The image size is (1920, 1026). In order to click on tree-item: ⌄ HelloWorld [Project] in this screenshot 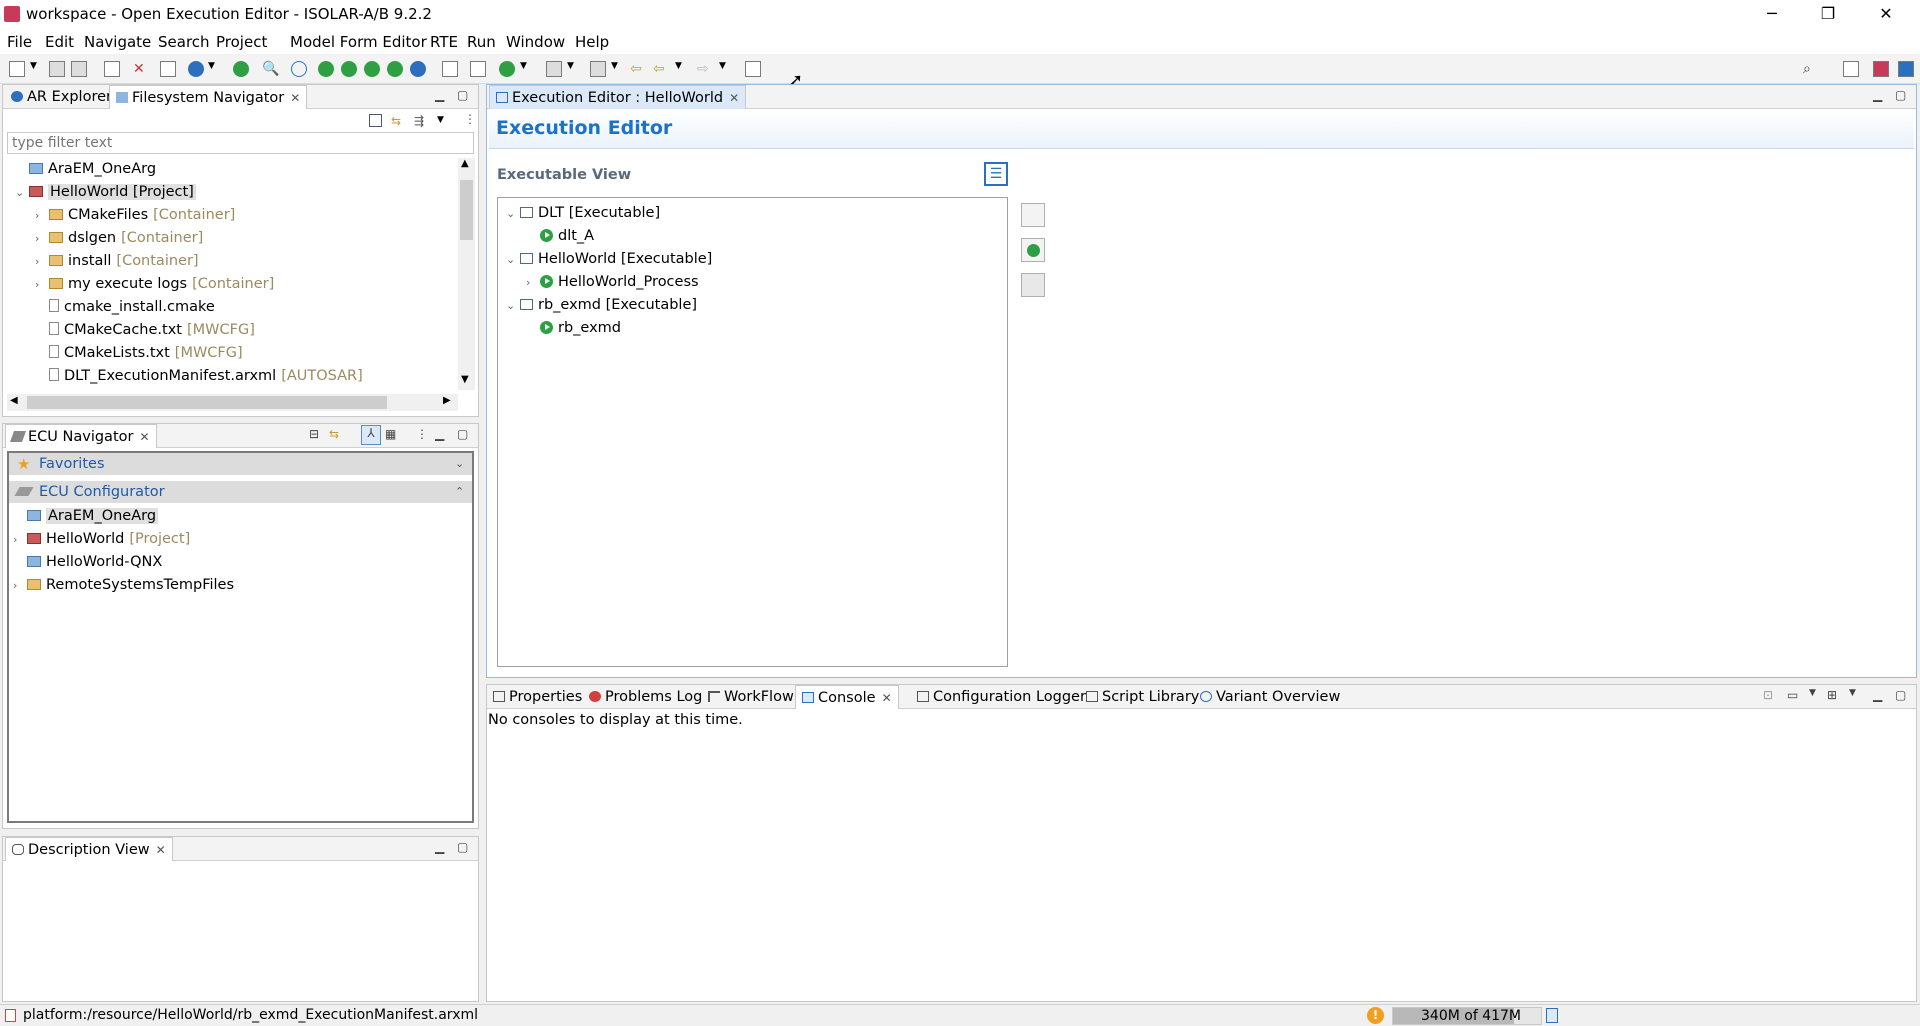, I will do `click(105, 192)`.